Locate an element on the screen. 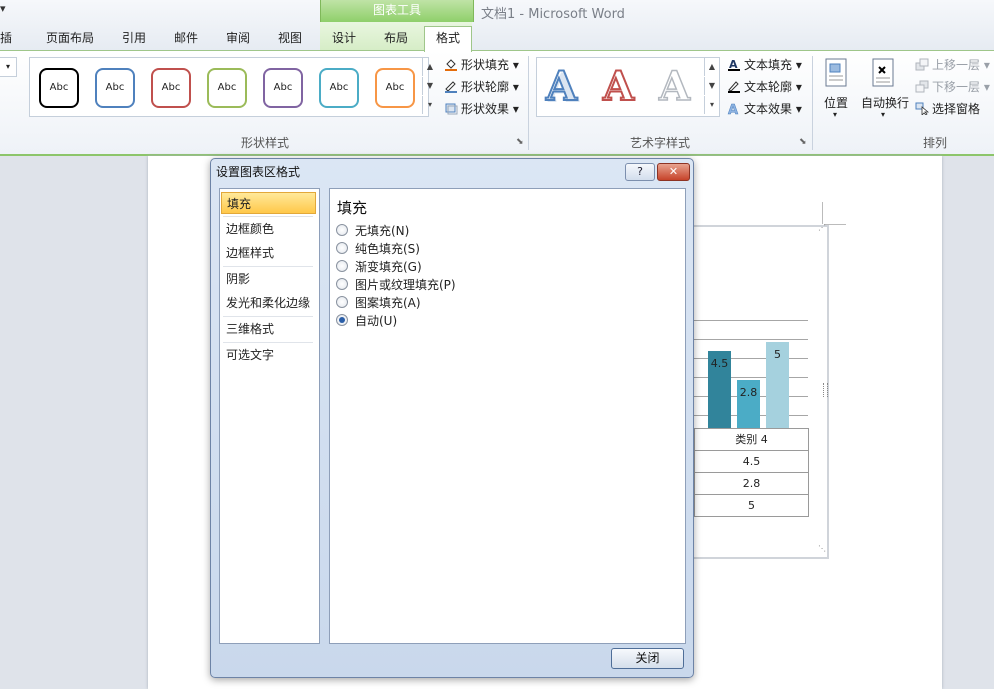 The image size is (994, 689). option-gradient-fill: 渐变填充(G) is located at coordinates (379, 267).